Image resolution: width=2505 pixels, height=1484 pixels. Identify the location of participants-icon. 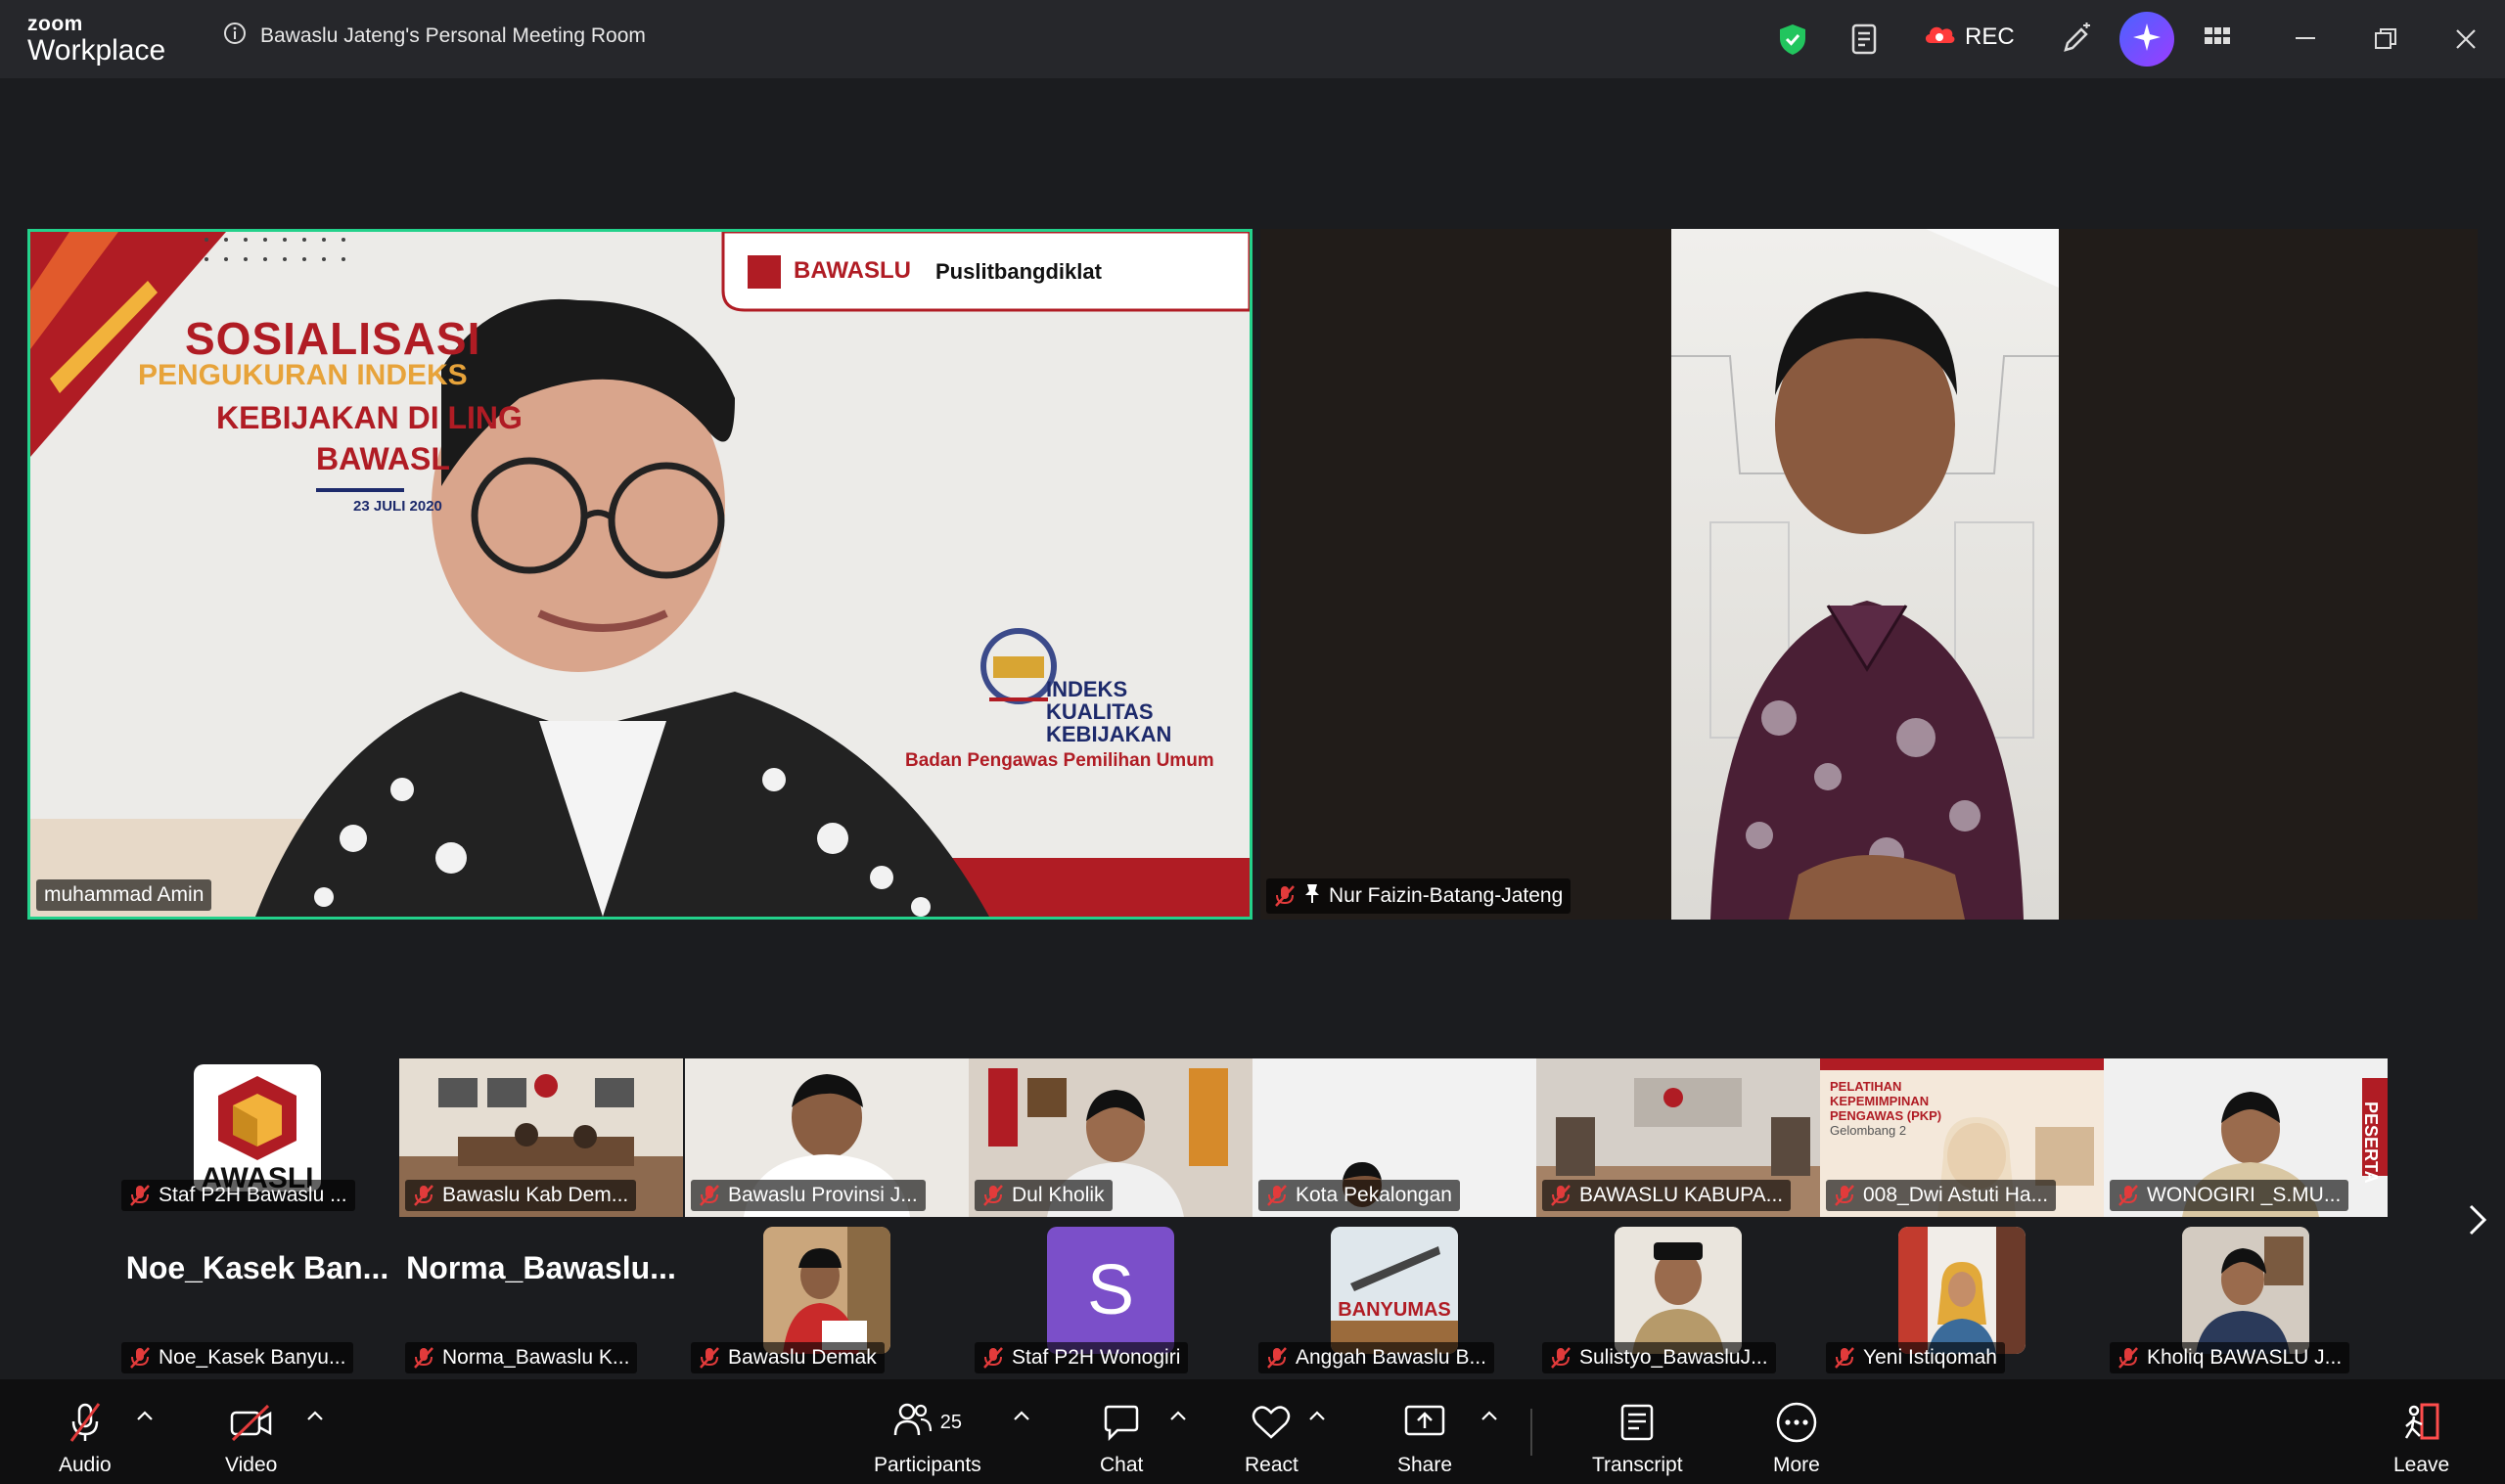
(913, 1422).